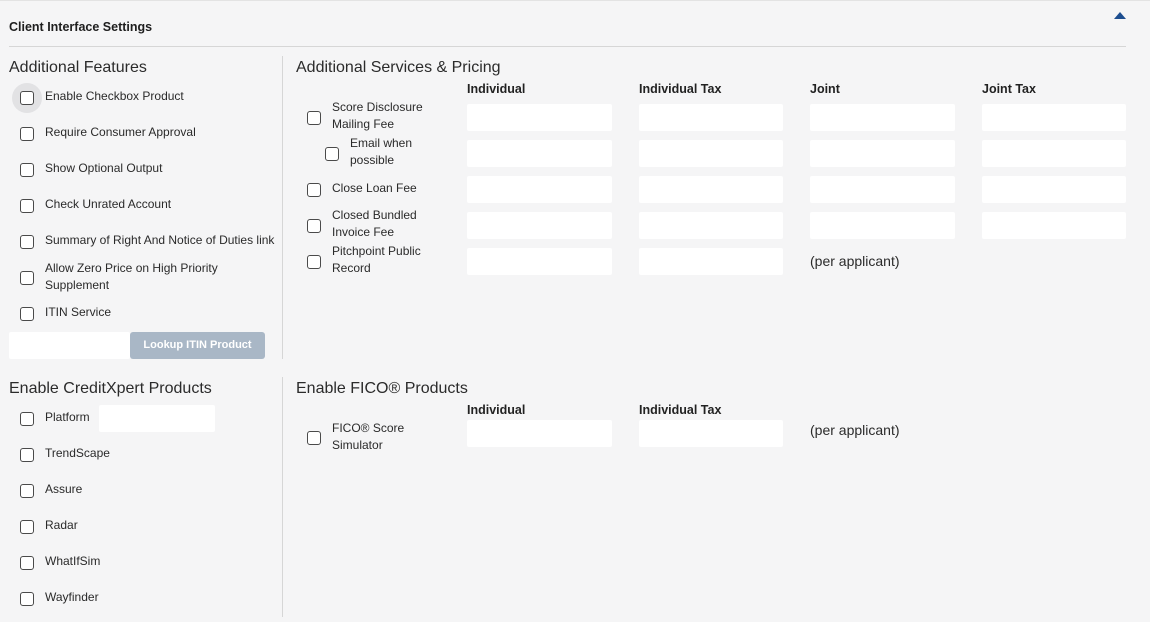 The image size is (1150, 622). What do you see at coordinates (27, 278) in the screenshot?
I see `allow-zero-price-checkbox` at bounding box center [27, 278].